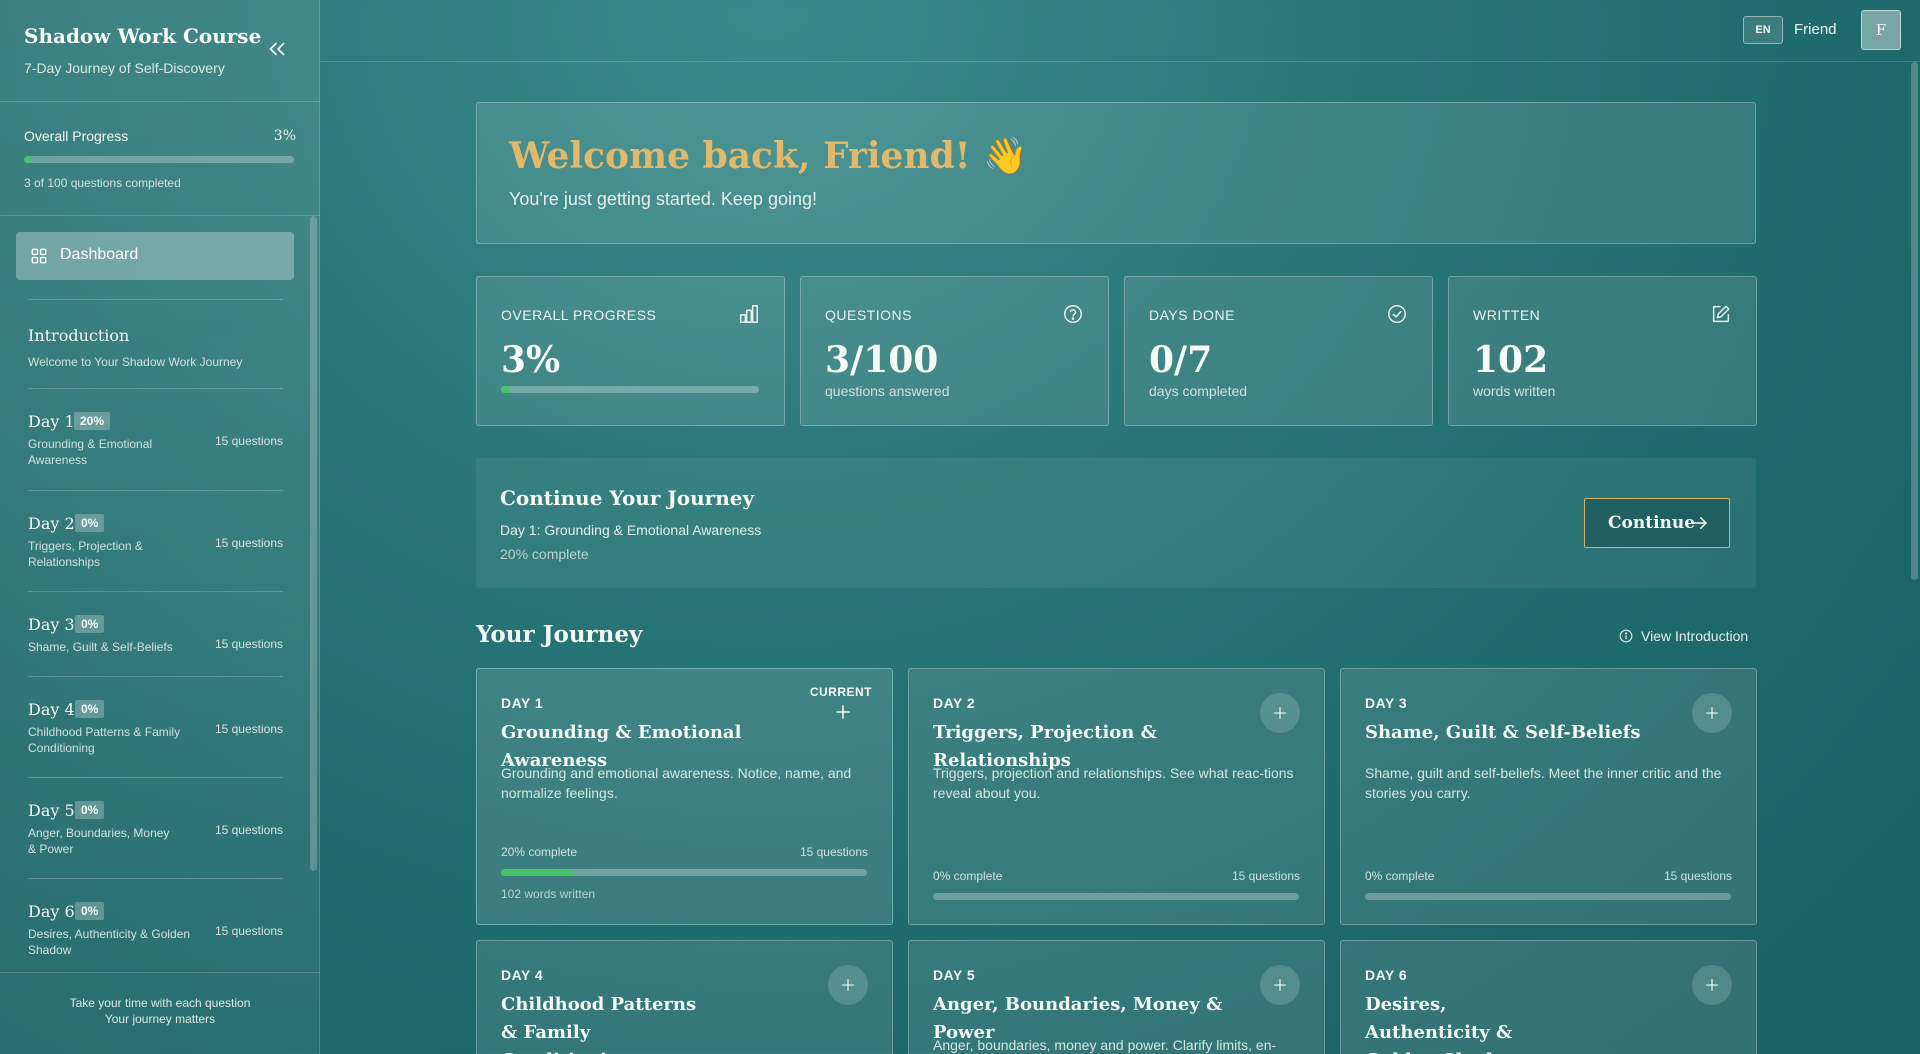 Image resolution: width=1920 pixels, height=1054 pixels. I want to click on collapse-sidebar-button, so click(277, 49).